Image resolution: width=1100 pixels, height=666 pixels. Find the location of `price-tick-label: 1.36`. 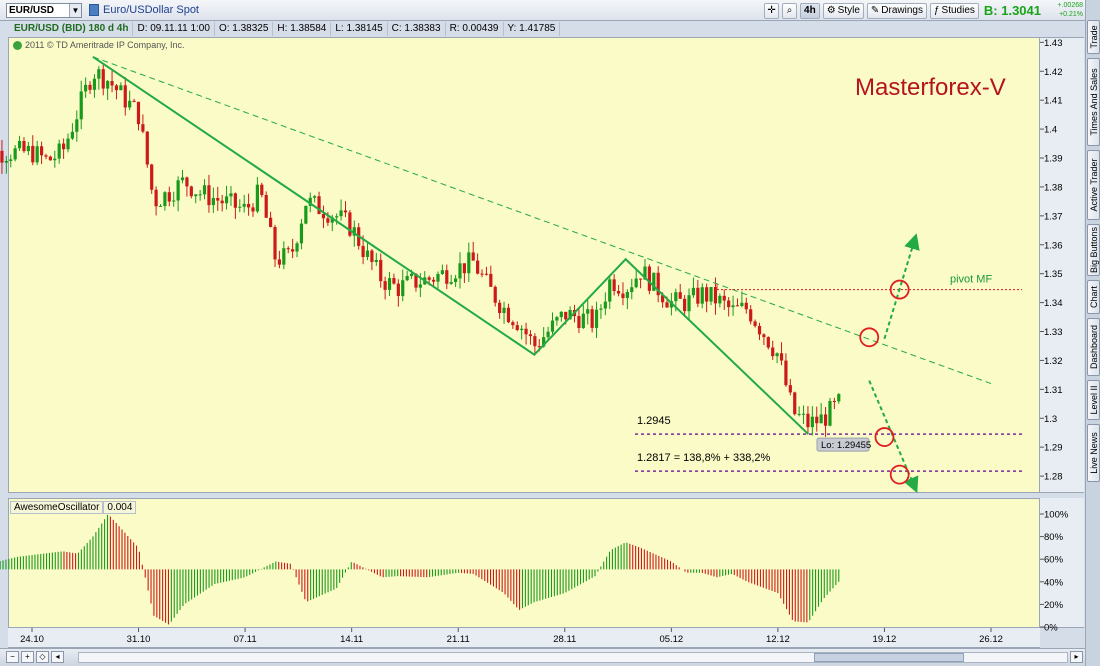

price-tick-label: 1.36 is located at coordinates (1053, 245).